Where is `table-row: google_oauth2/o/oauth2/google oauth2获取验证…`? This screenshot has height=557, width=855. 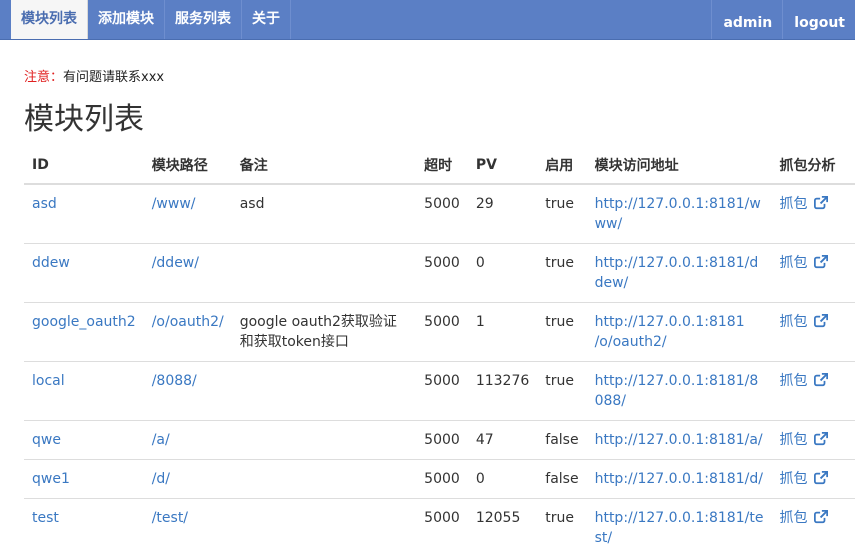 table-row: google_oauth2/o/oauth2/google oauth2获取验证… is located at coordinates (439, 332).